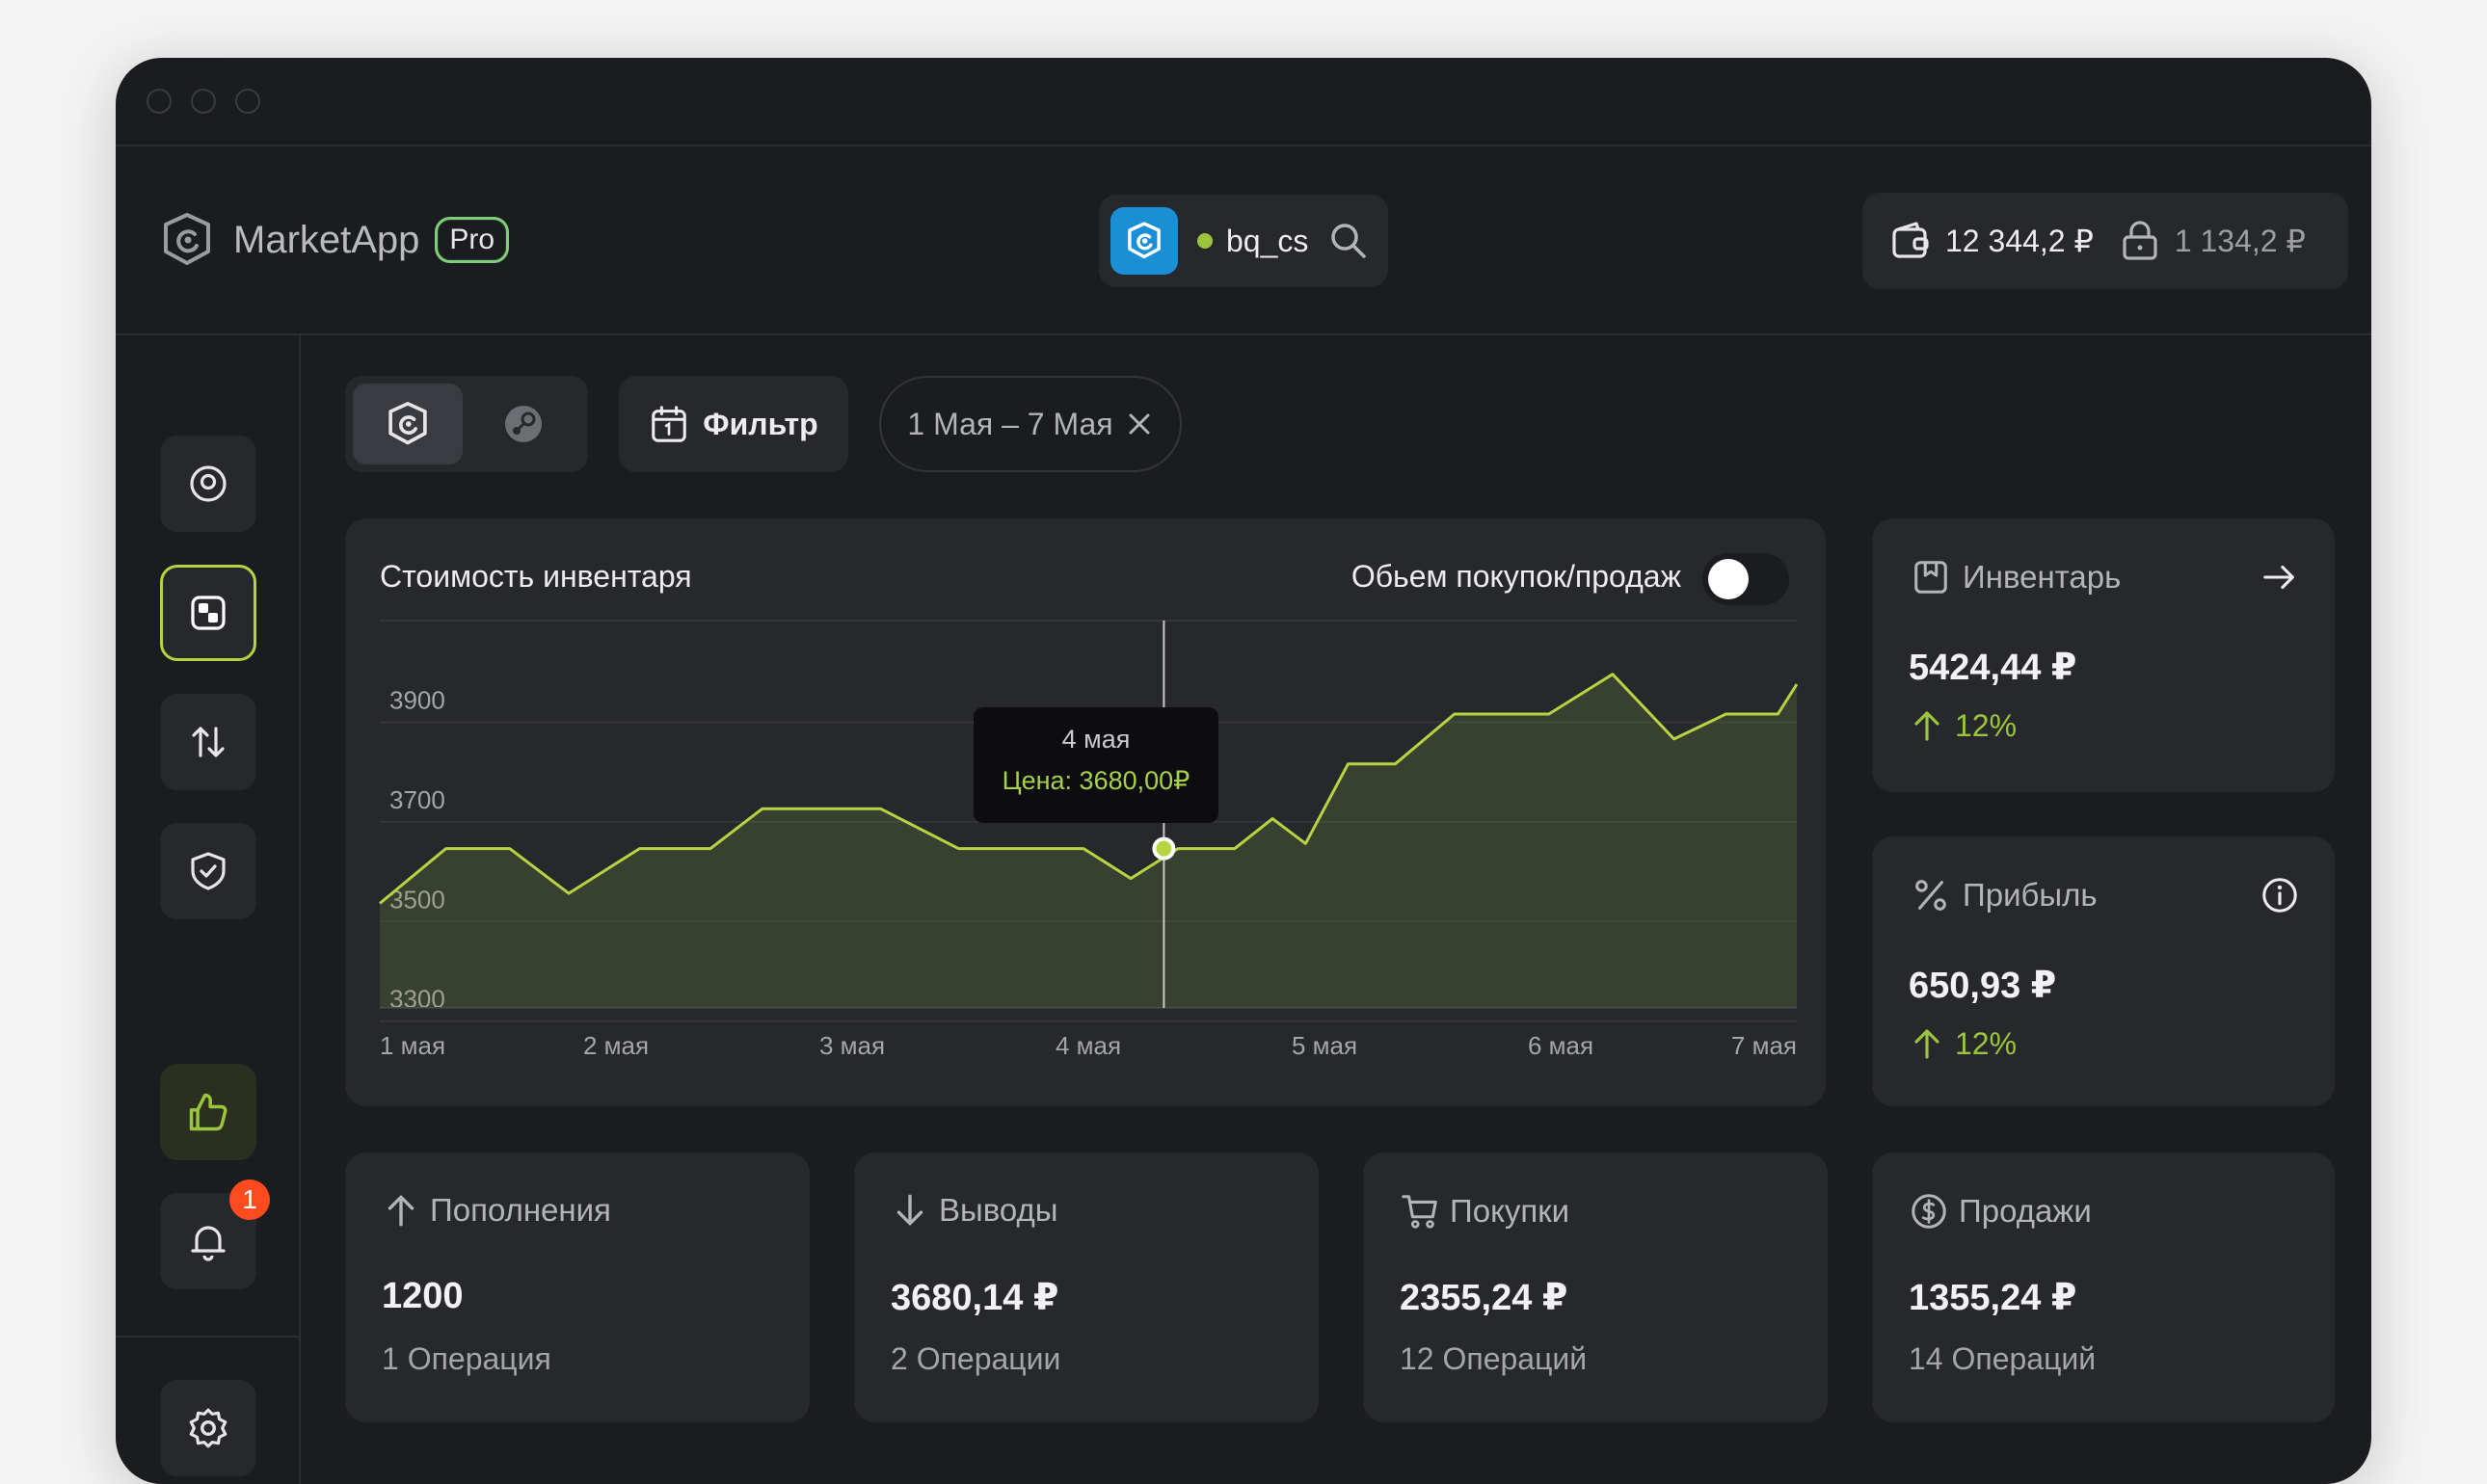 The width and height of the screenshot is (2487, 1484). I want to click on sidebar-item-dashboard, so click(208, 613).